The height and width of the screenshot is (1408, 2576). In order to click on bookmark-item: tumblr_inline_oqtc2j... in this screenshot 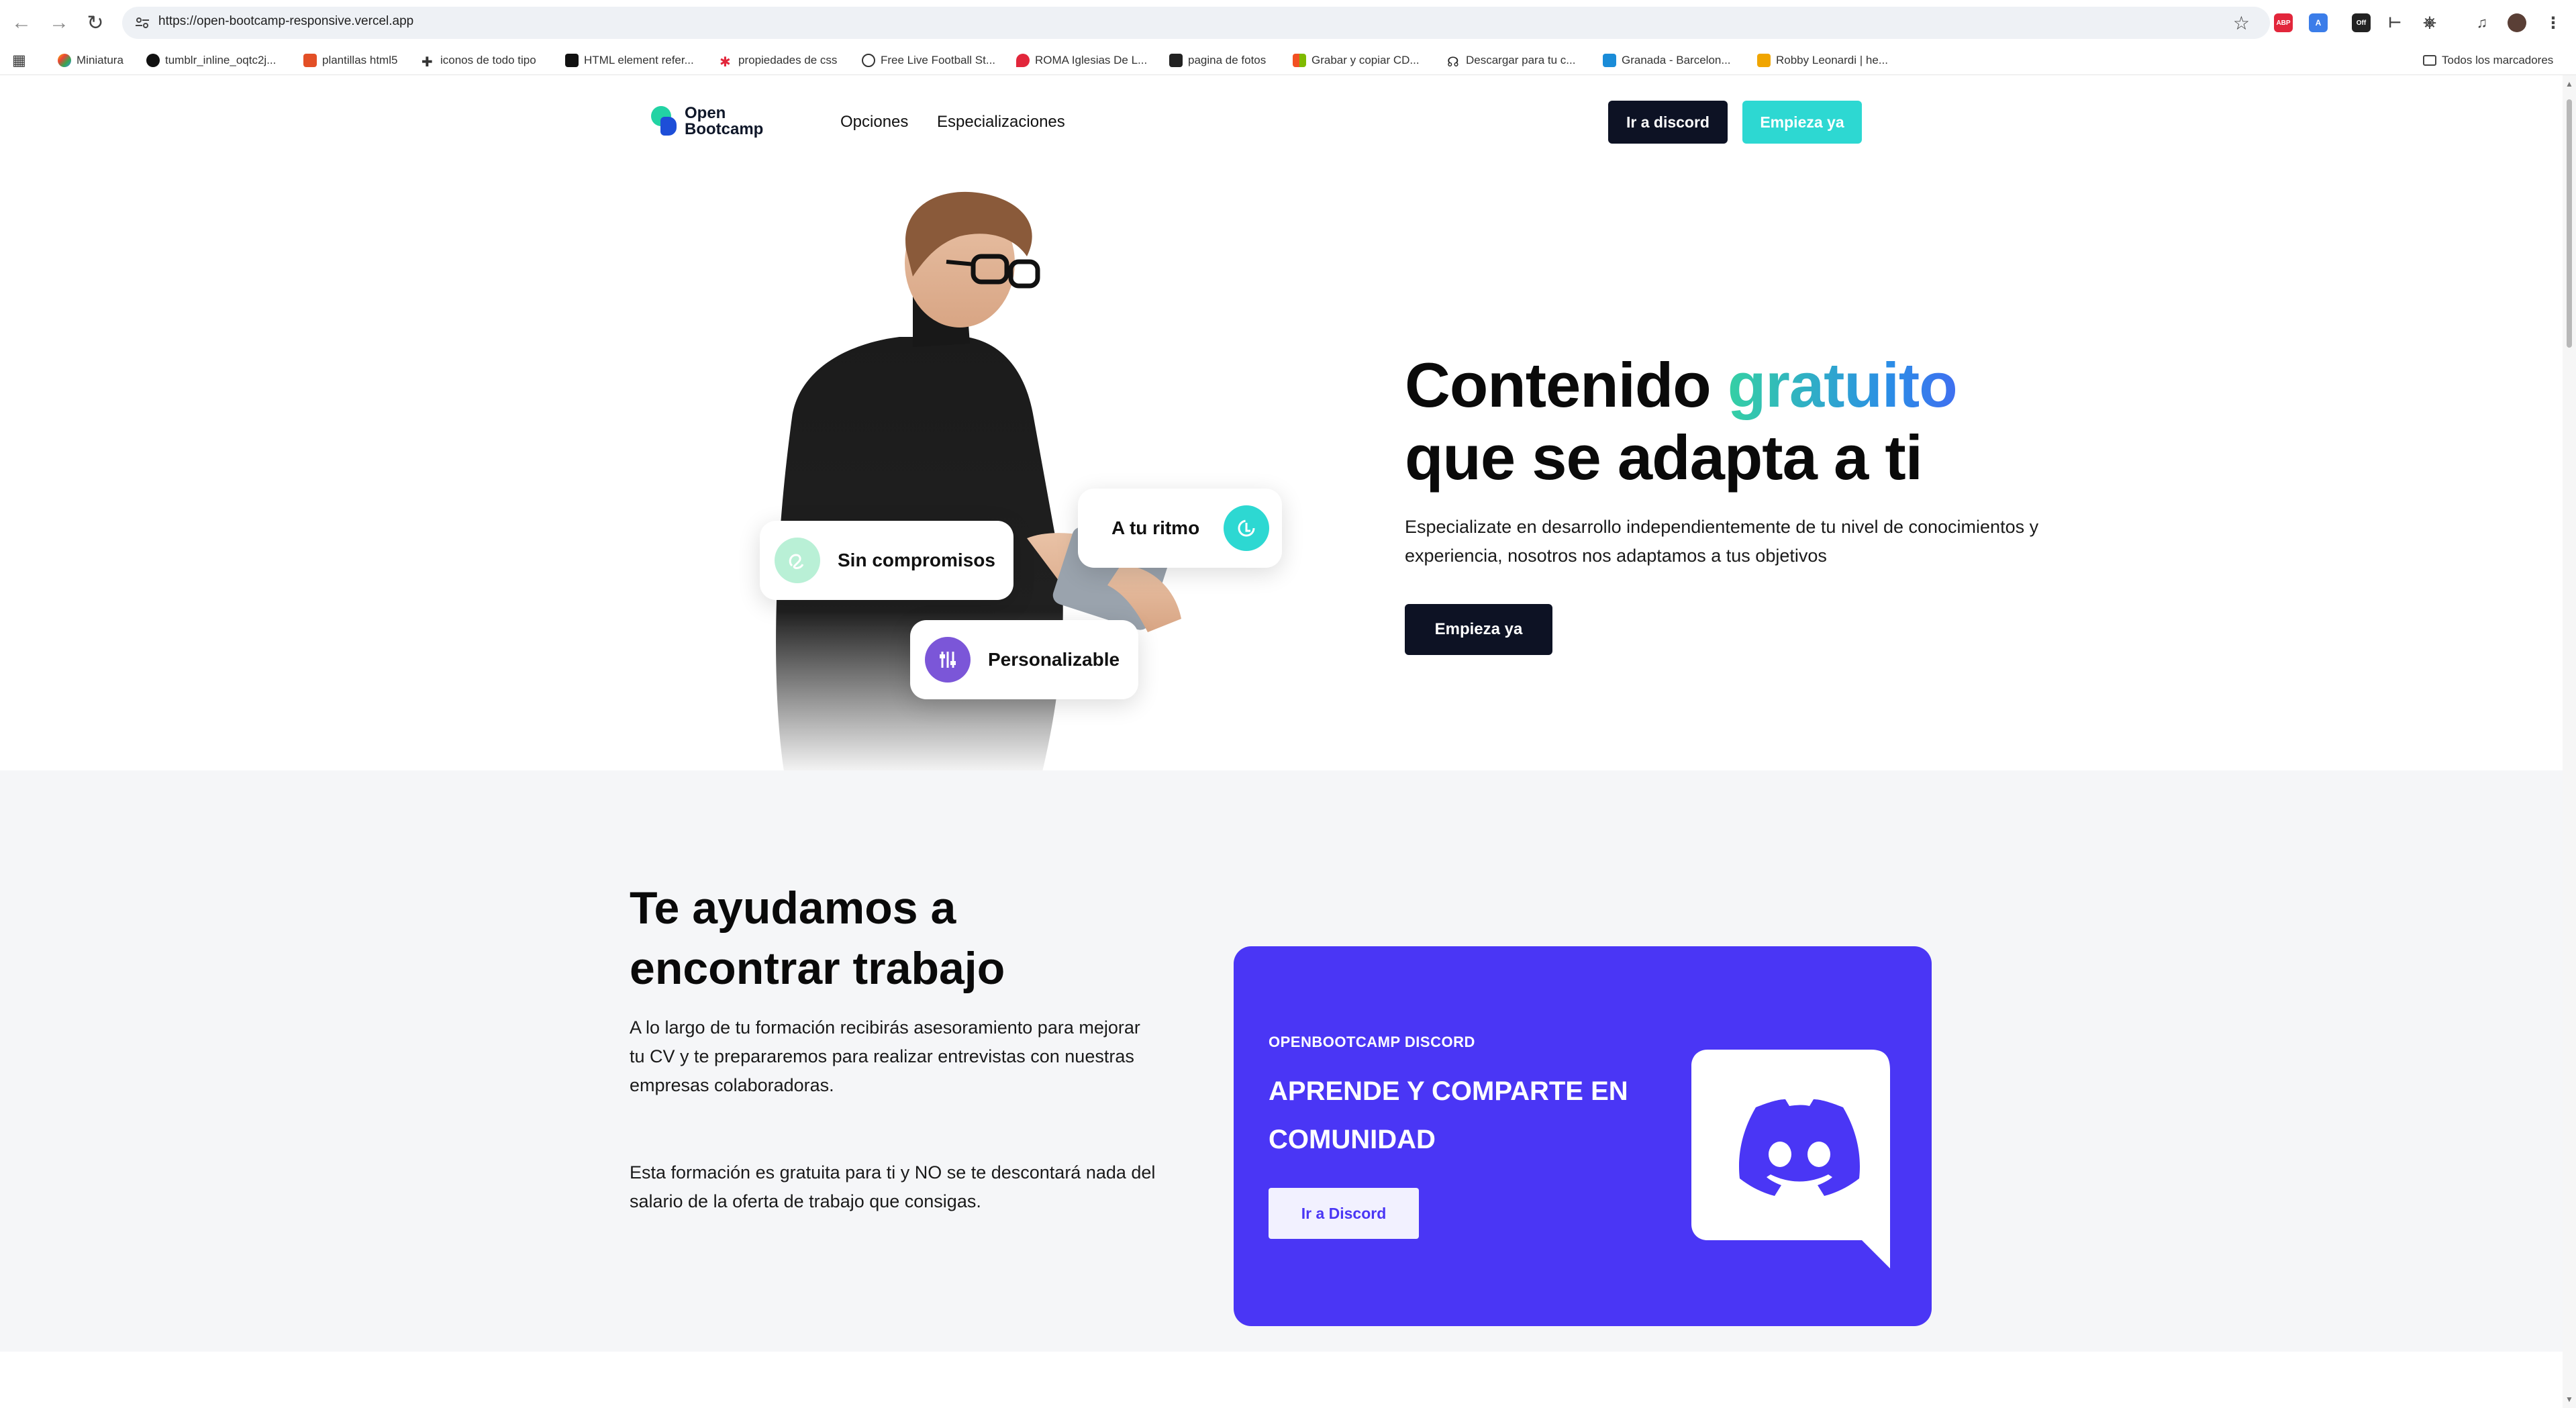, I will do `click(211, 60)`.